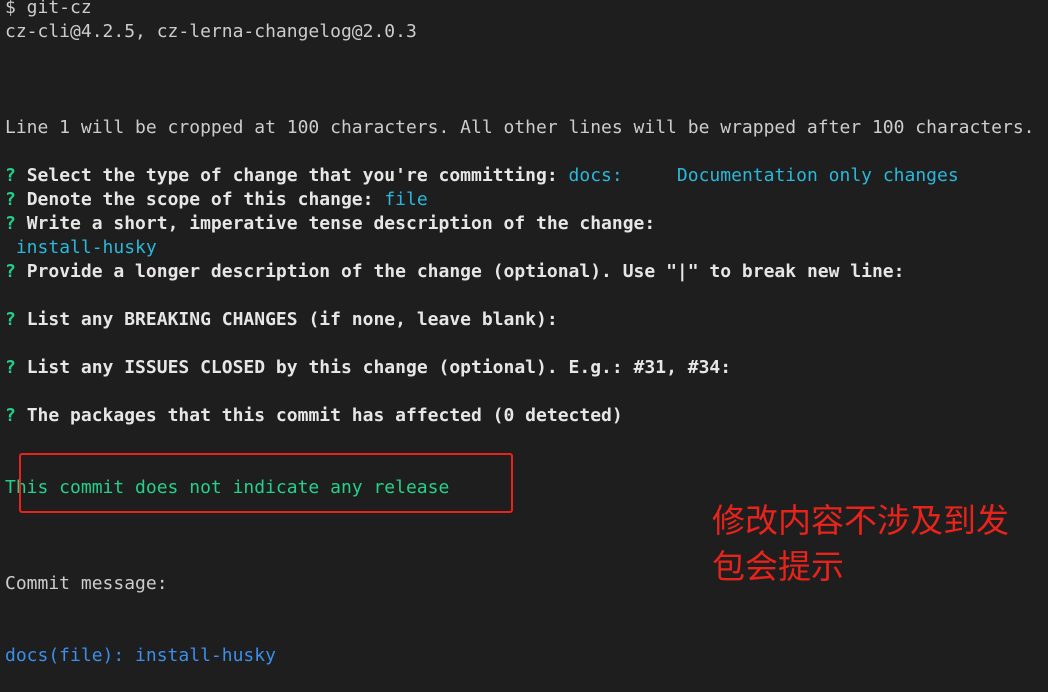  I want to click on subject-answer-line: install-husky, so click(81, 248).